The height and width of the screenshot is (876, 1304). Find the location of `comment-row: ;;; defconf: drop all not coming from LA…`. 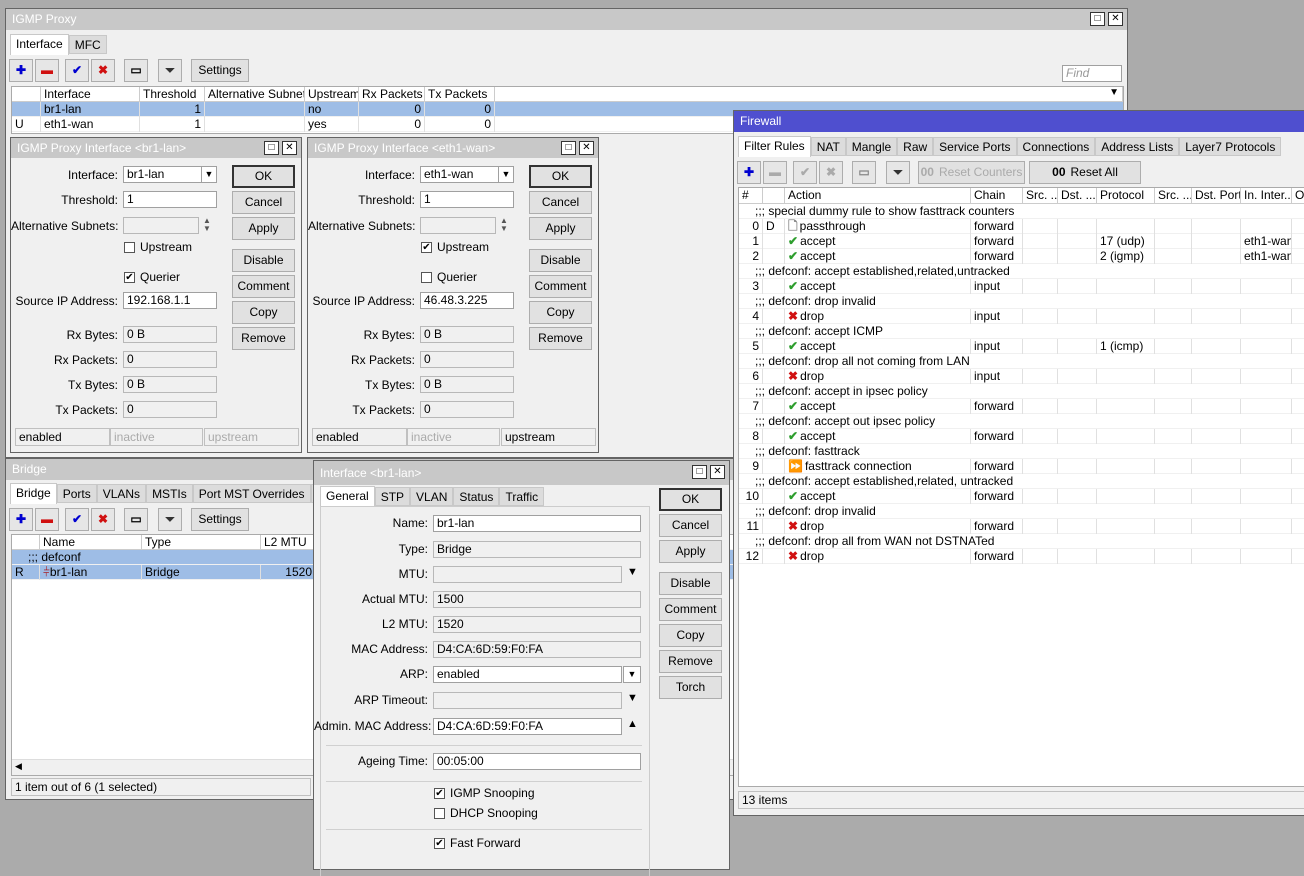

comment-row: ;;; defconf: drop all not coming from LA… is located at coordinates (1021, 361).